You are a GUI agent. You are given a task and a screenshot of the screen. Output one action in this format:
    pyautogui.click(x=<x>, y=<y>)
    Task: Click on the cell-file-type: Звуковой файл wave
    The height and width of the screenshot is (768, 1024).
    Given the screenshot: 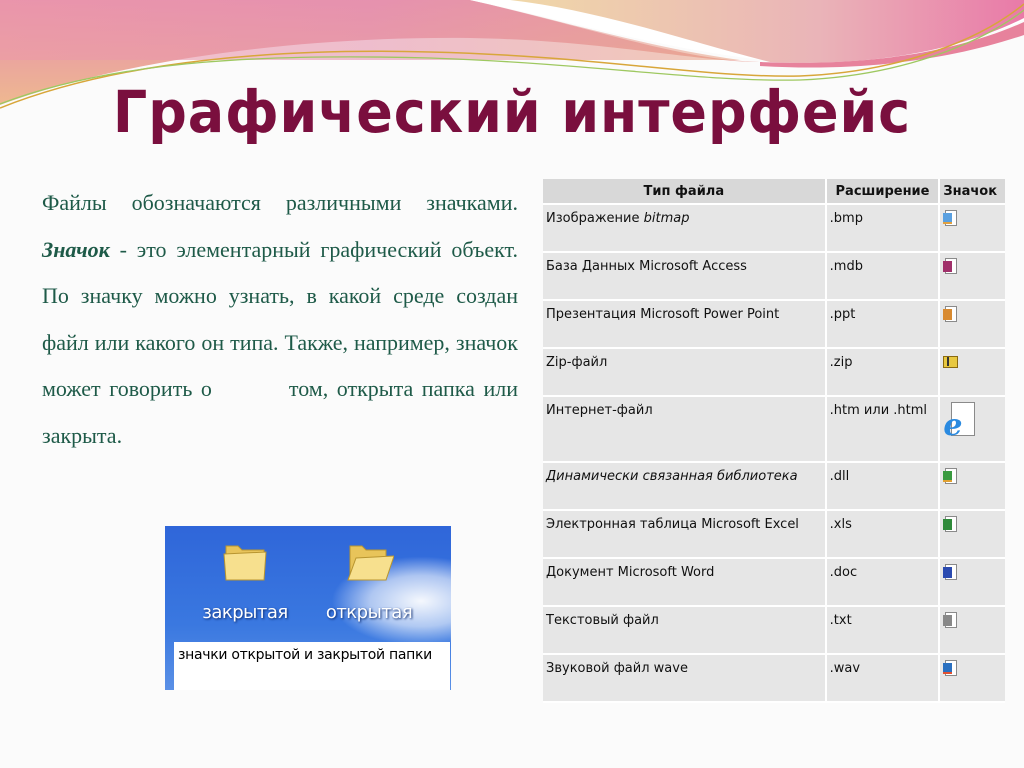 What is the action you would take?
    pyautogui.click(x=685, y=678)
    